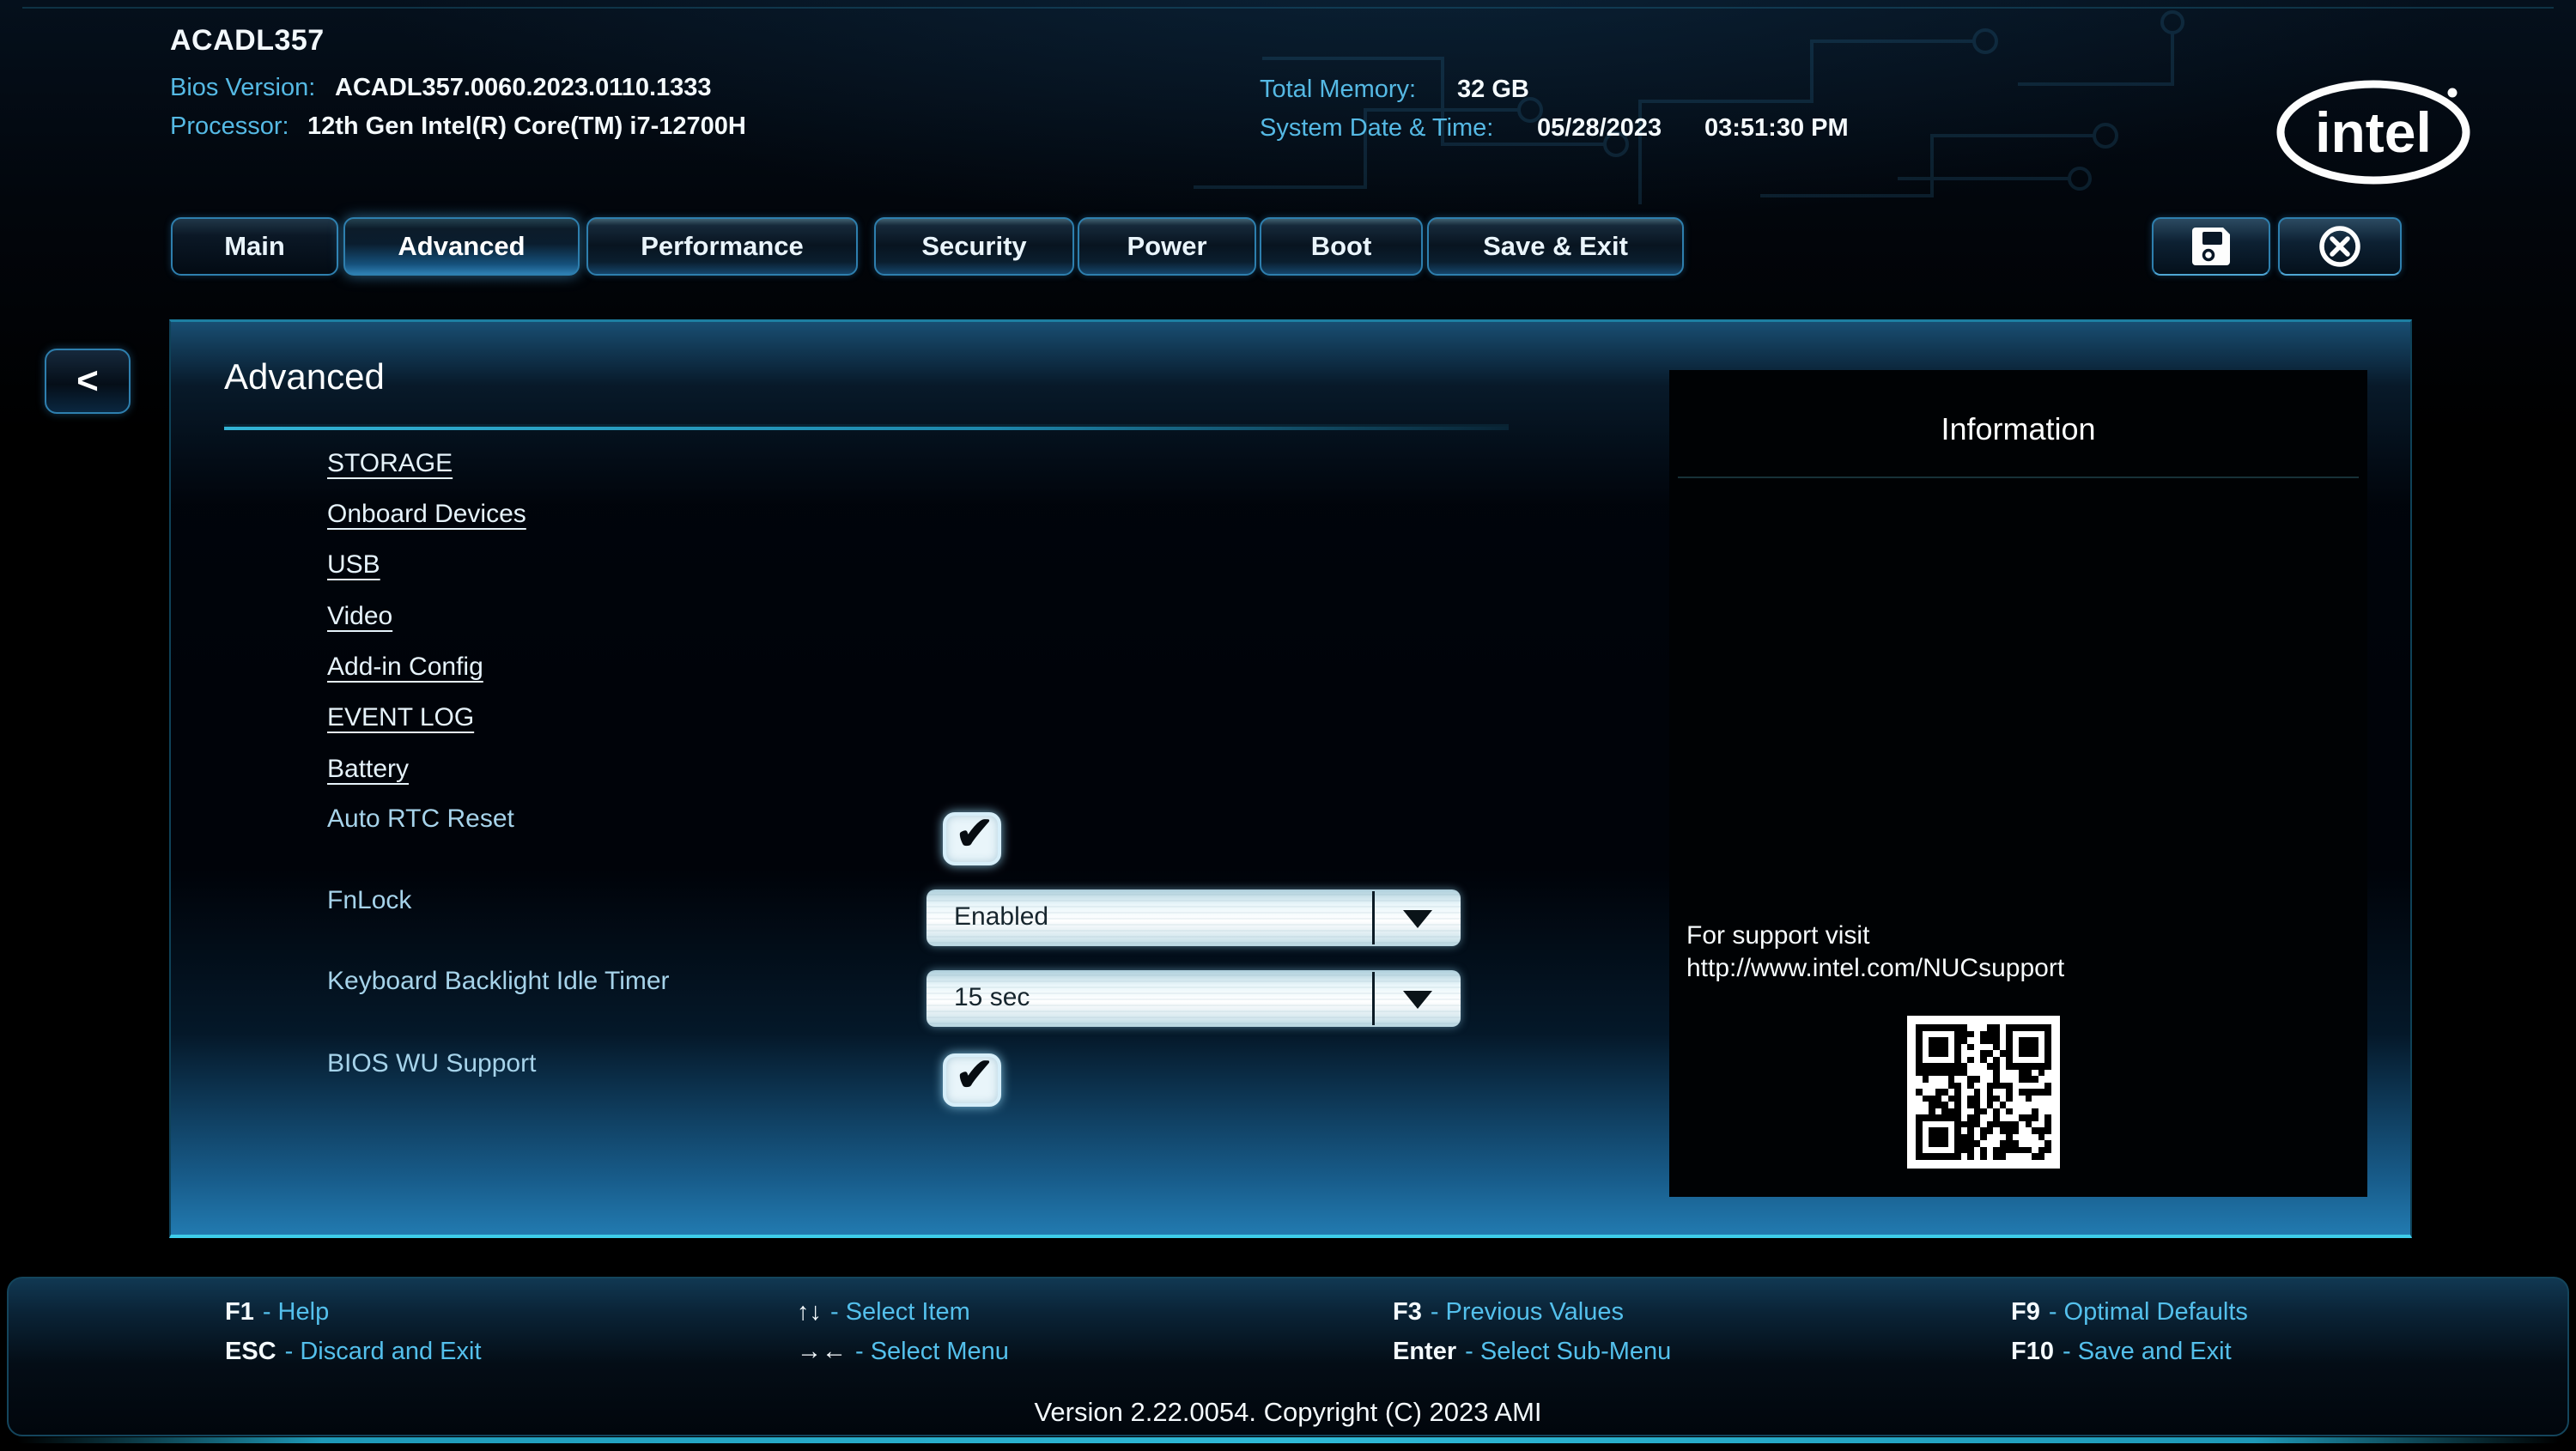 Image resolution: width=2576 pixels, height=1451 pixels. Describe the element at coordinates (523, 88) in the screenshot. I see `bios-version-value: ACADL357.0060.2023.0110.1333` at that location.